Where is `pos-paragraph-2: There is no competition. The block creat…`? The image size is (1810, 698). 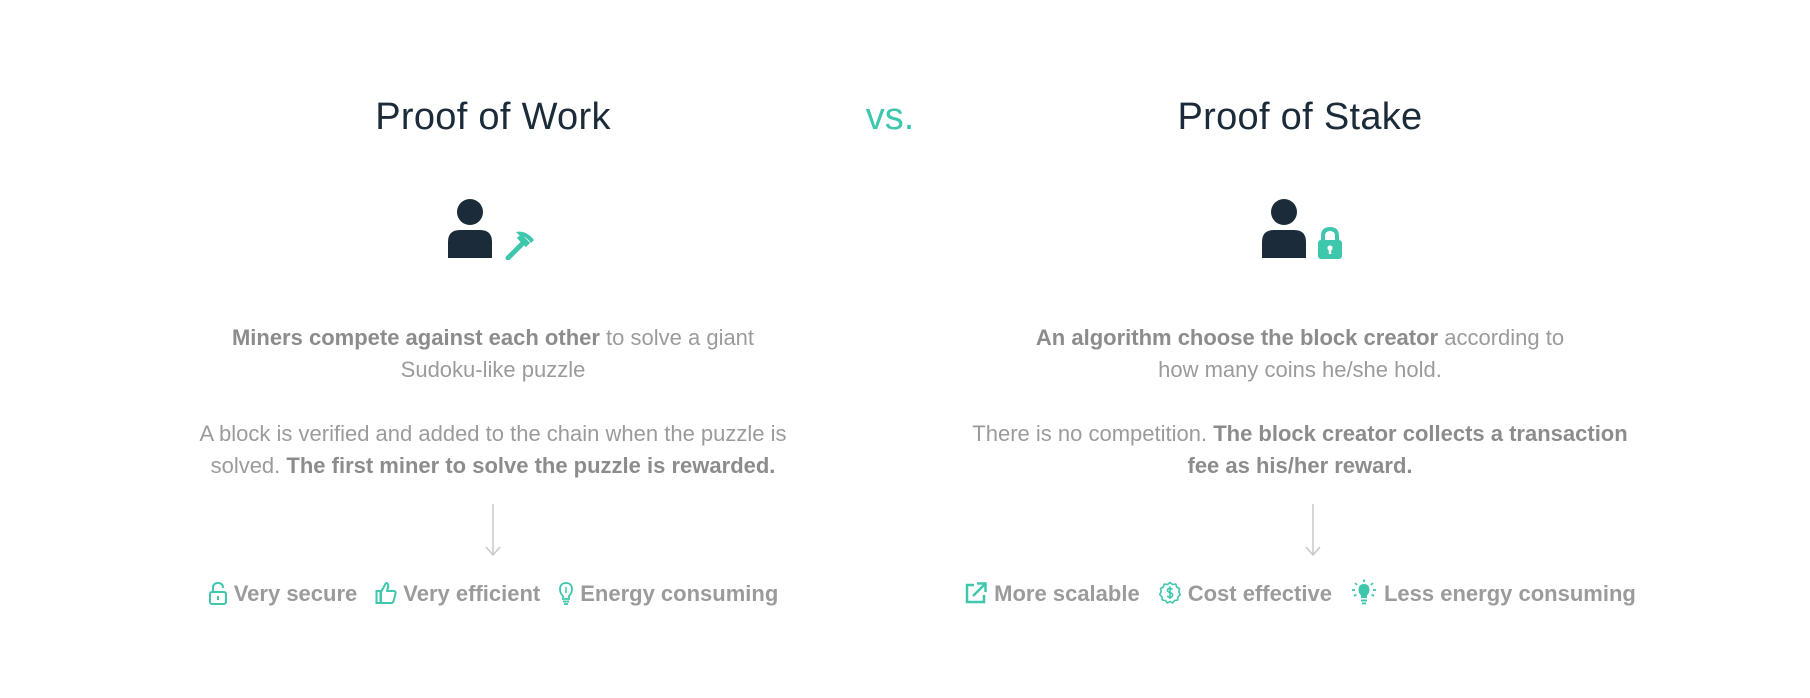 pos-paragraph-2: There is no competition. The block creat… is located at coordinates (1300, 450).